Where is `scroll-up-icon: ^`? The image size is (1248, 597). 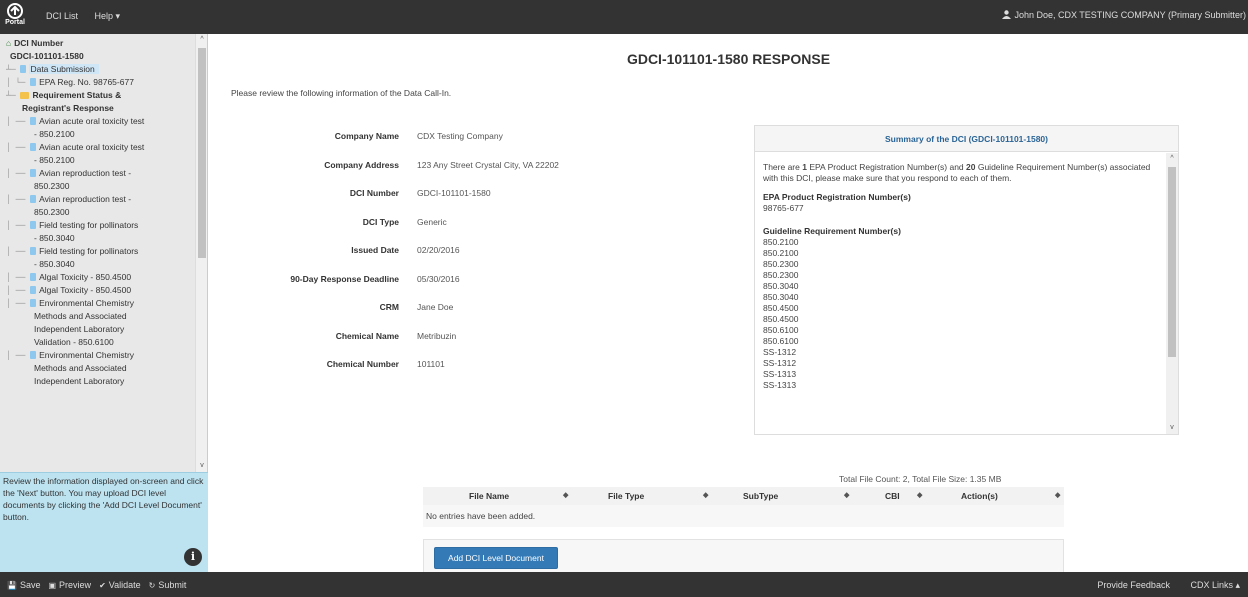
scroll-up-icon: ^ is located at coordinates (201, 40).